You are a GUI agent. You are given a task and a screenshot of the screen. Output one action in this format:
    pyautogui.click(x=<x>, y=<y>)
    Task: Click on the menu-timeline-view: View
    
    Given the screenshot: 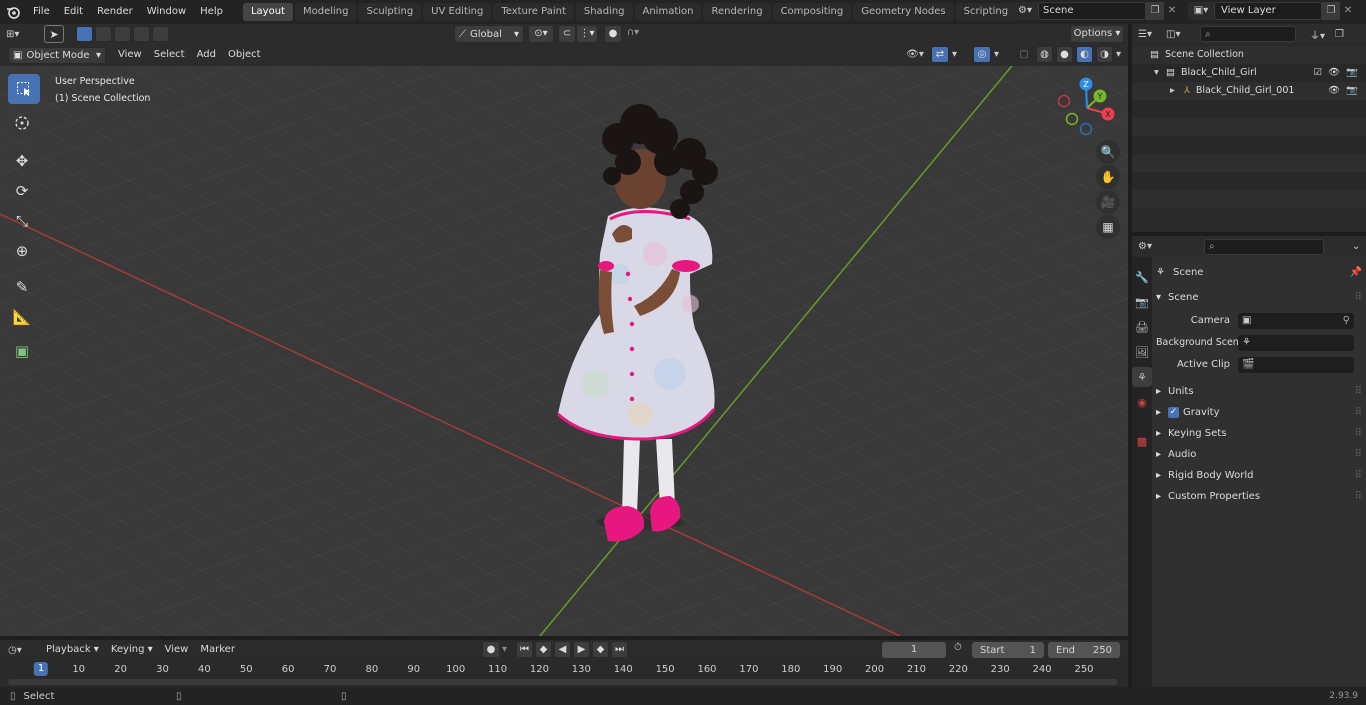 What is the action you would take?
    pyautogui.click(x=177, y=650)
    